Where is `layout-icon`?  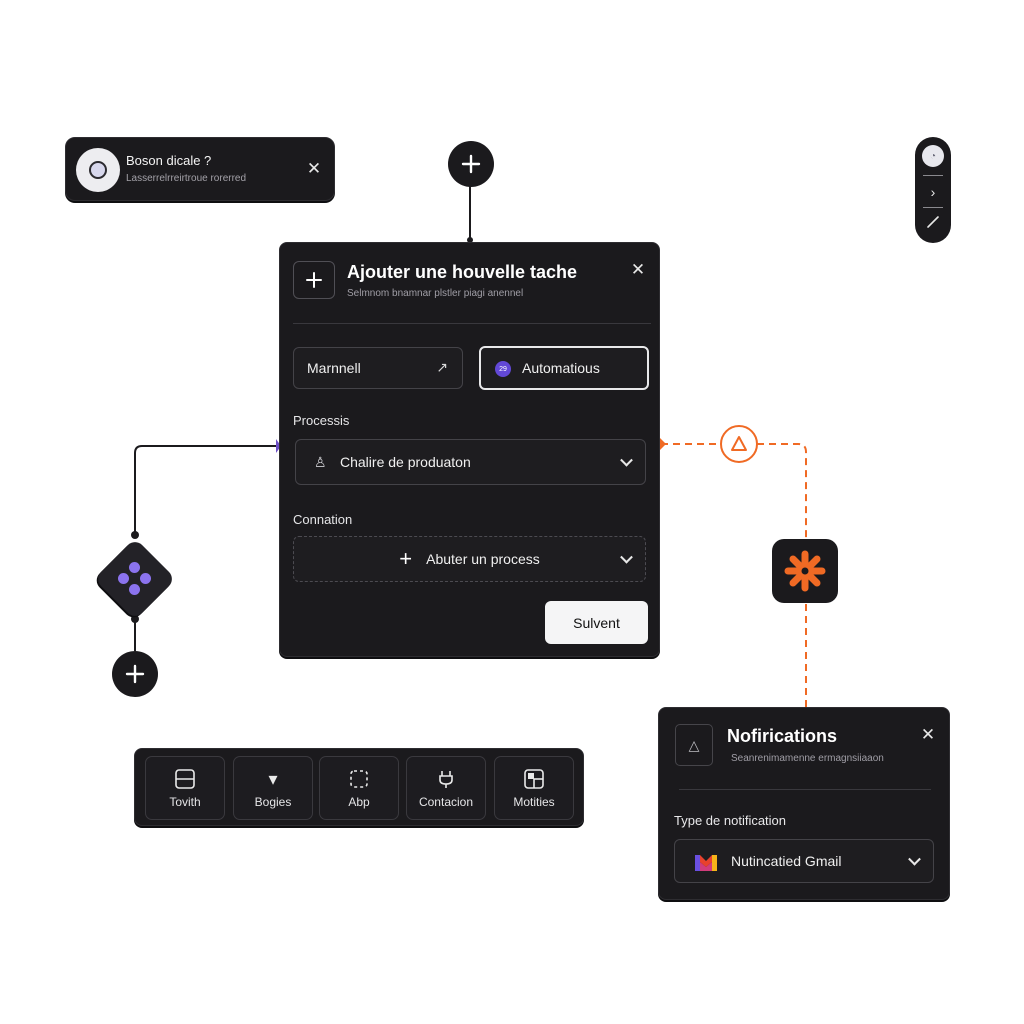 layout-icon is located at coordinates (185, 779).